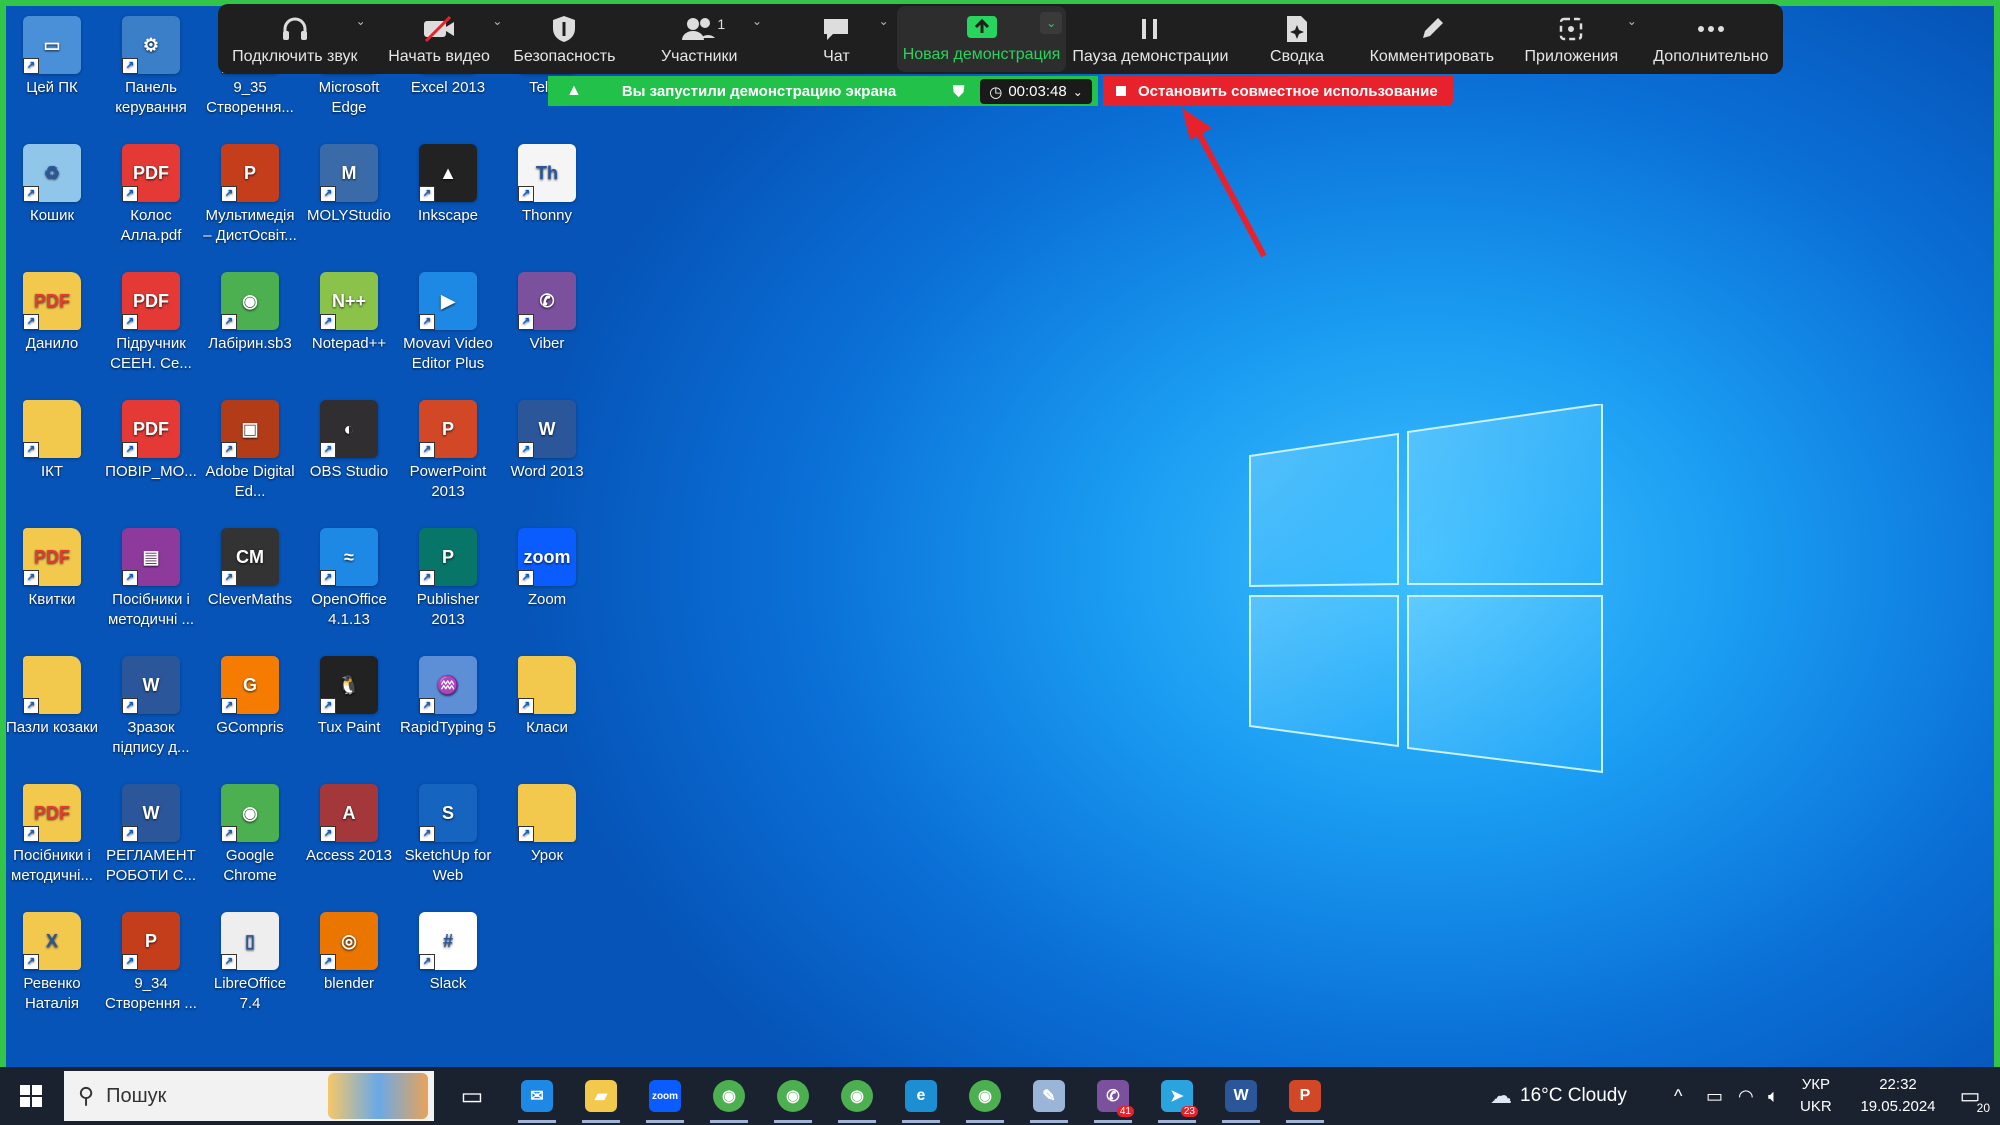 This screenshot has height=1125, width=2000. I want to click on control-panel-icon: ⚙ ↗, so click(151, 45).